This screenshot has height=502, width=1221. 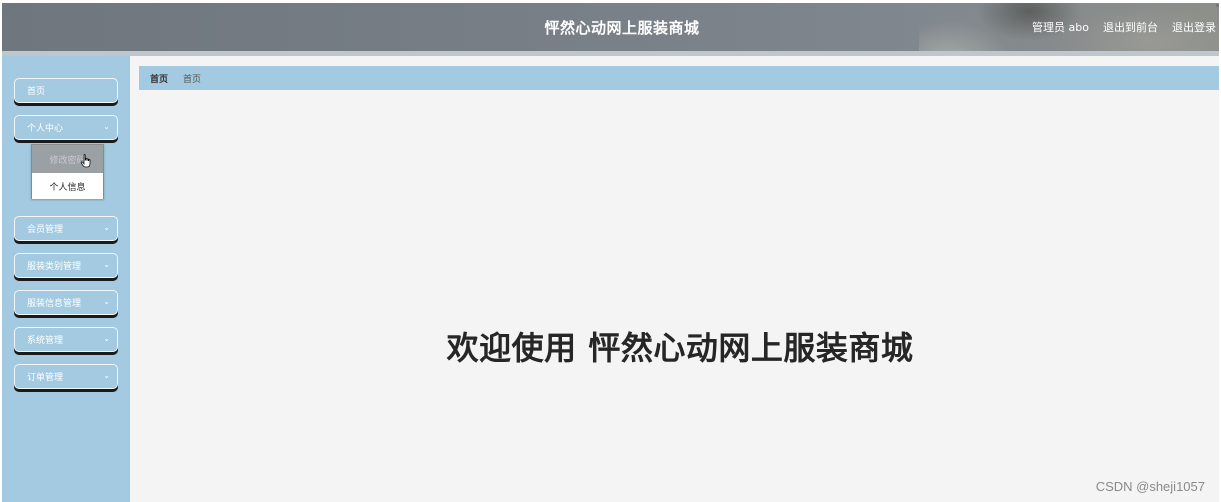 What do you see at coordinates (1130, 27) in the screenshot?
I see `exit-to-frontend-link: 退出到前台` at bounding box center [1130, 27].